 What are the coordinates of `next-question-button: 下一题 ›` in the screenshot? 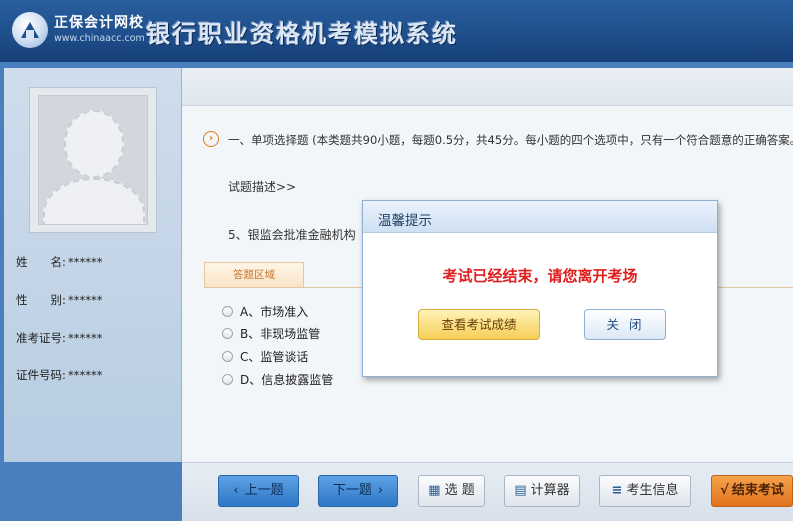 It's located at (358, 491).